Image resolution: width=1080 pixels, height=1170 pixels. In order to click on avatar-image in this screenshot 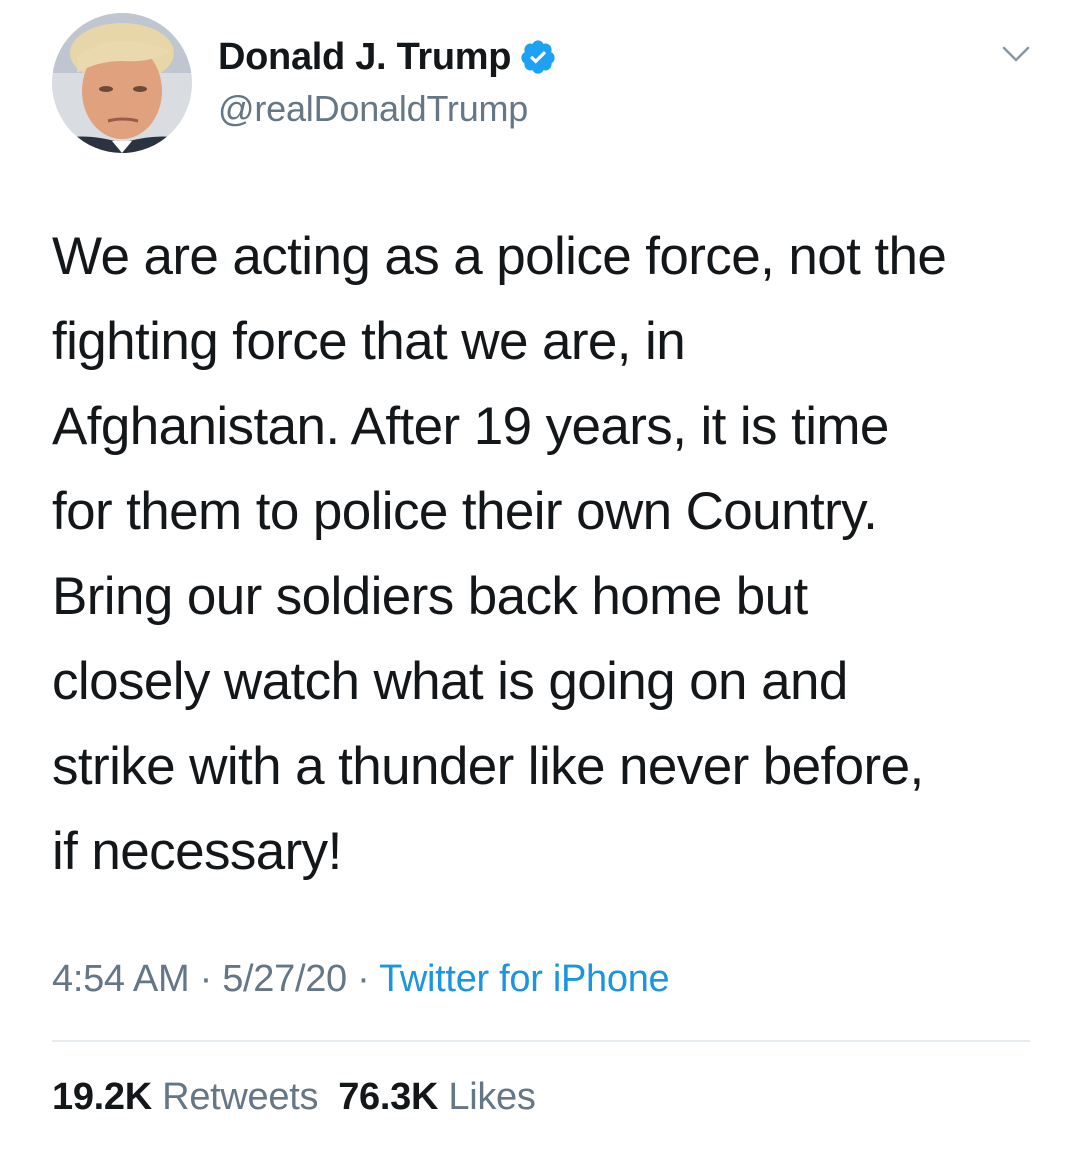, I will do `click(122, 83)`.